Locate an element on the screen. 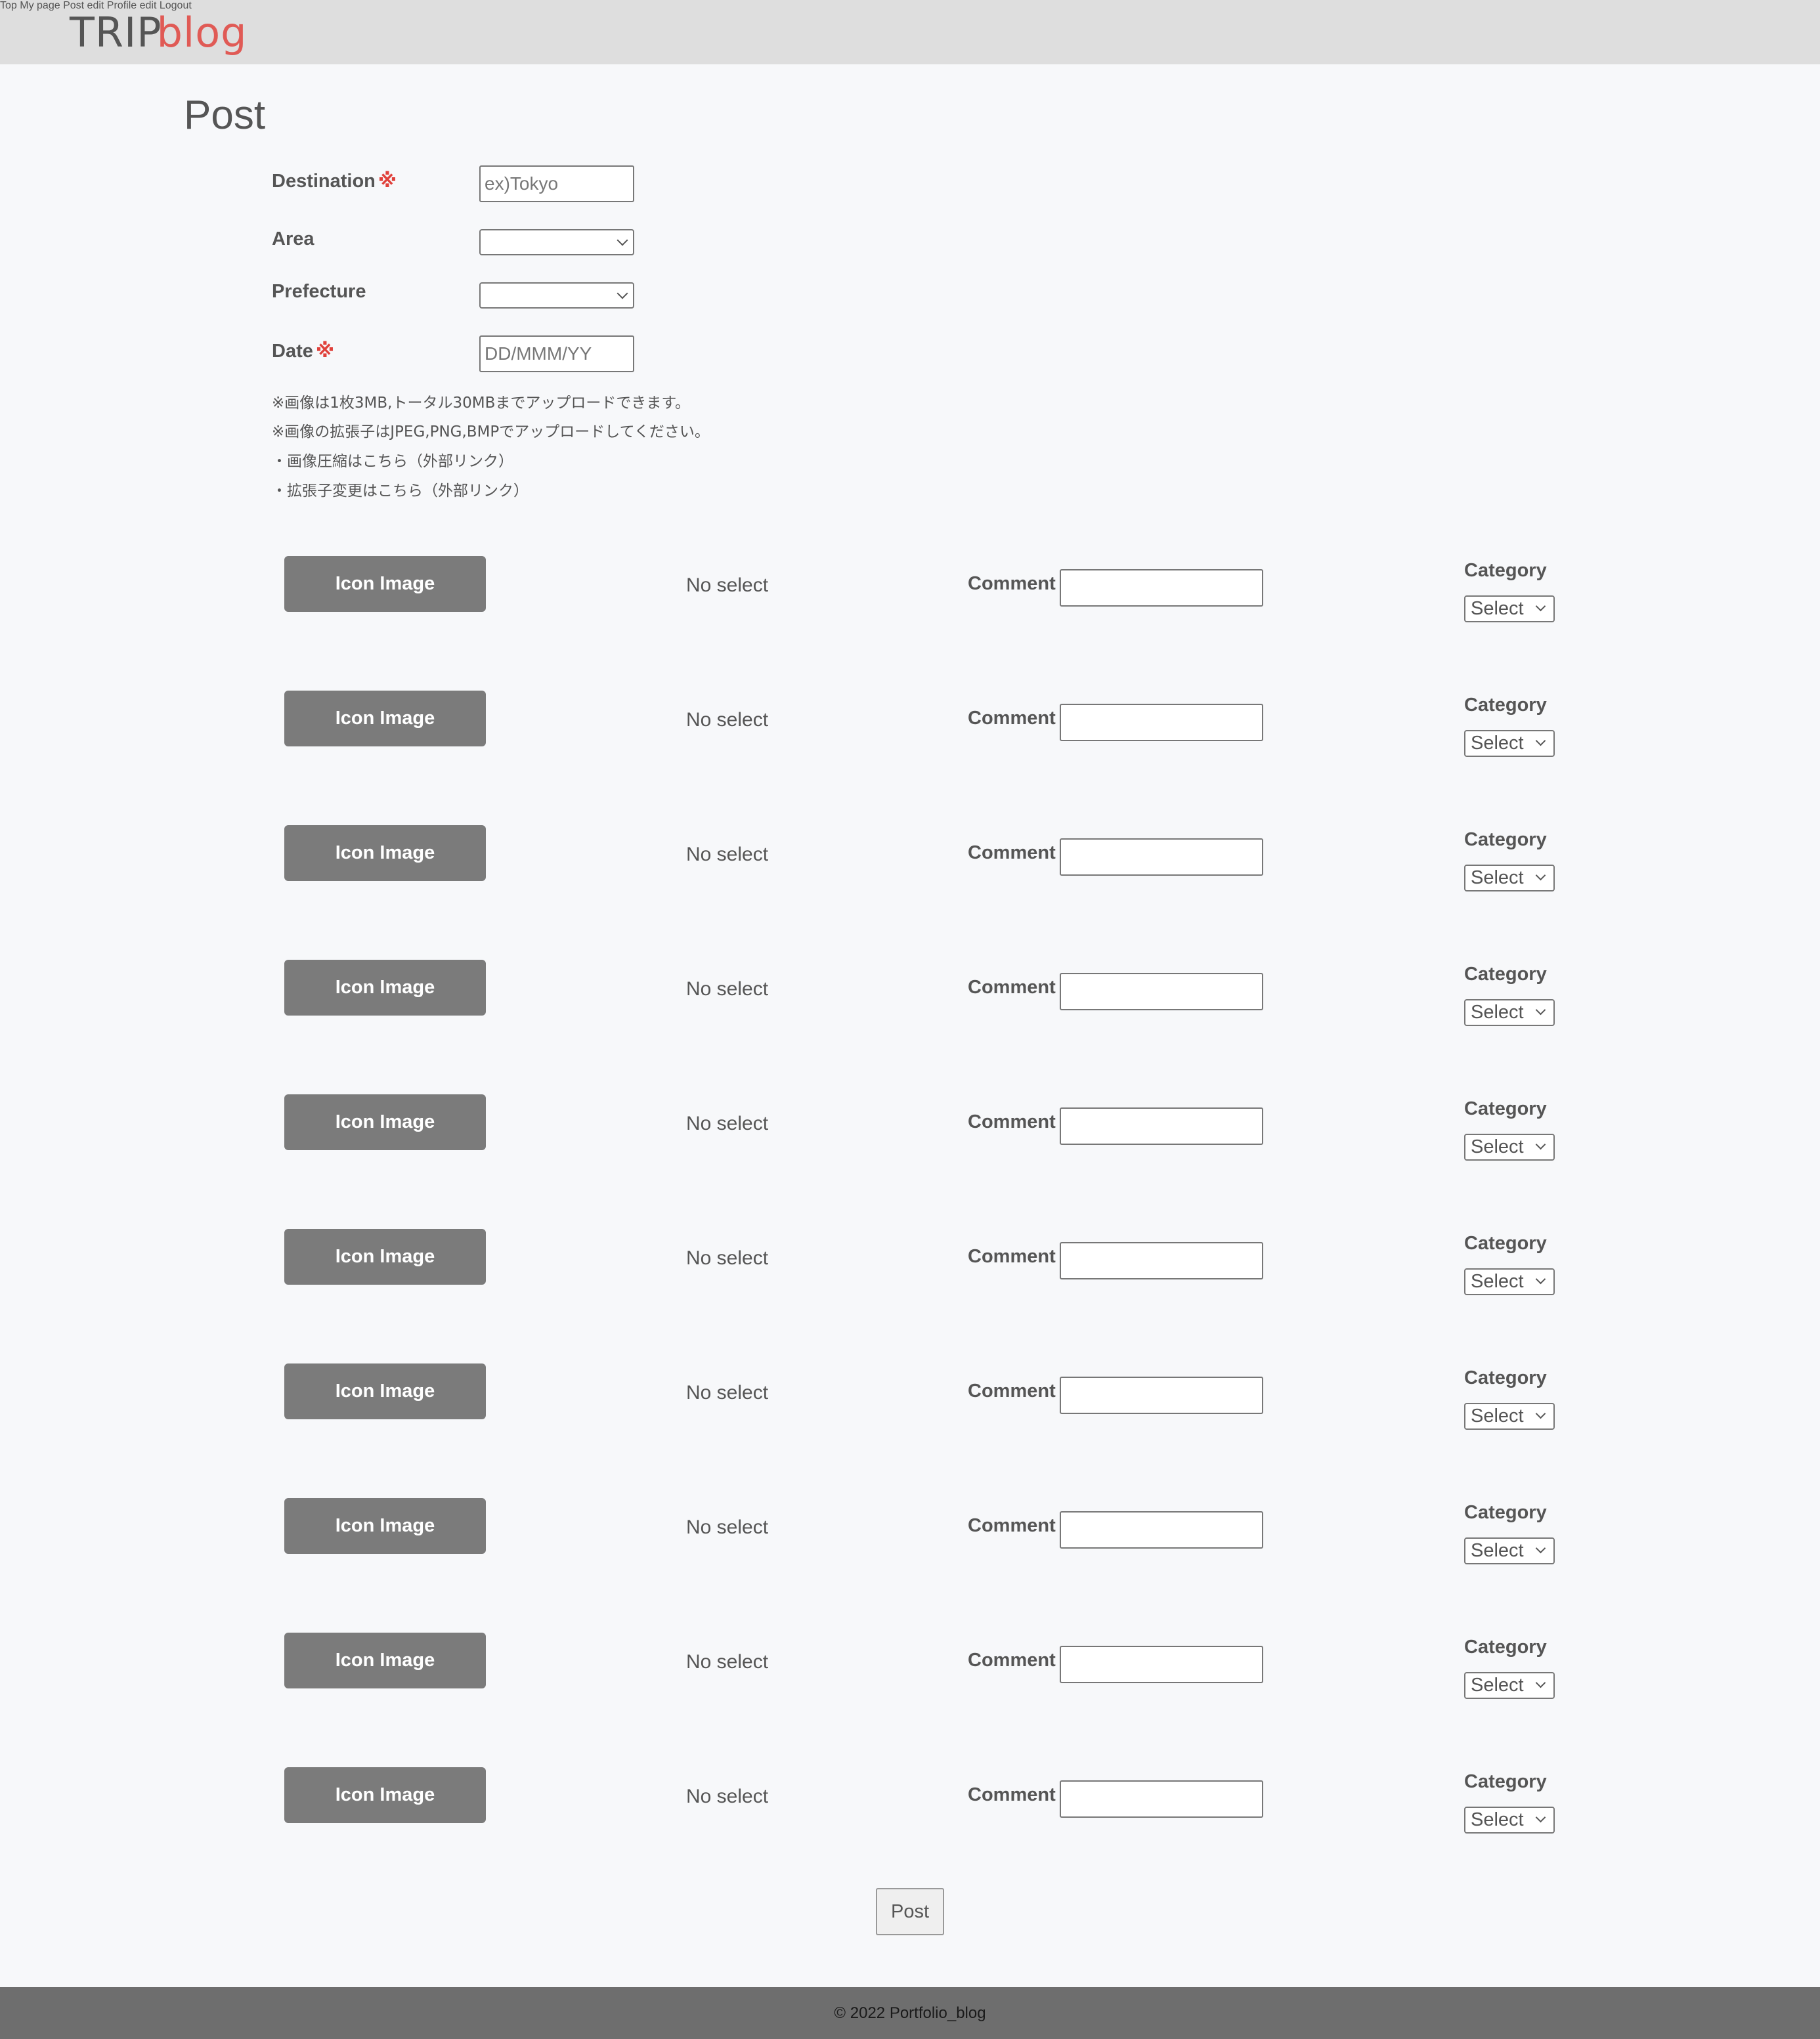 The width and height of the screenshot is (1820, 2039). post-button: Post is located at coordinates (910, 1911).